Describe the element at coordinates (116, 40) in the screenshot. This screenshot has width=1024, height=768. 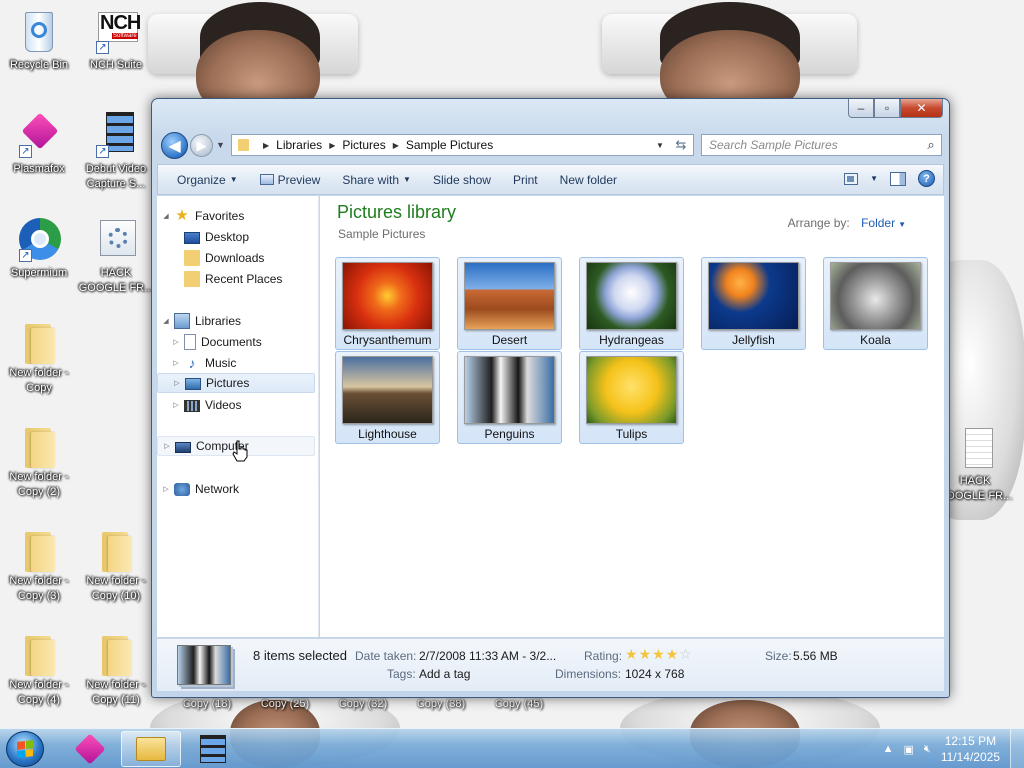
I see `desktop-icon-nch-suite: NCH Software ↗ NCH Suite` at that location.